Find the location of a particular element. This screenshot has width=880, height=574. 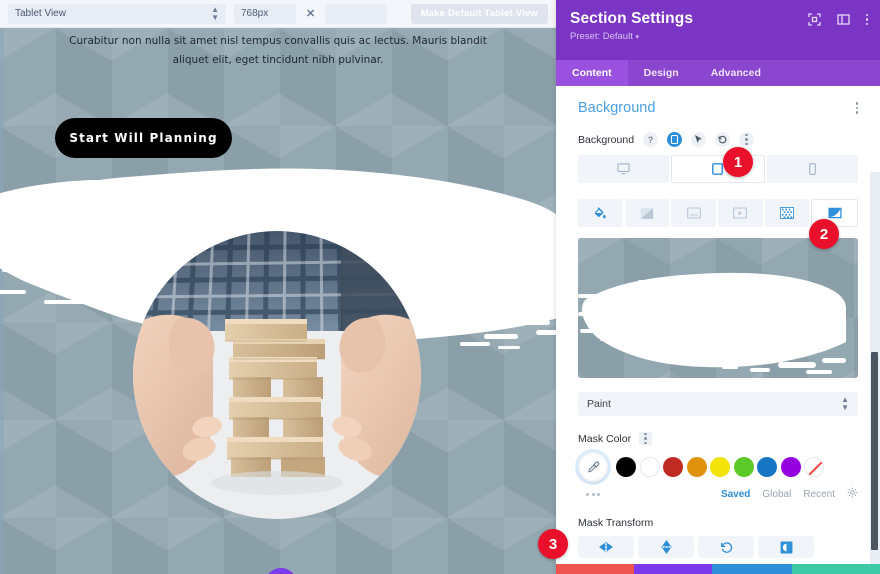

panel-header: Section Settings Preset: Default ▾ is located at coordinates (718, 30).